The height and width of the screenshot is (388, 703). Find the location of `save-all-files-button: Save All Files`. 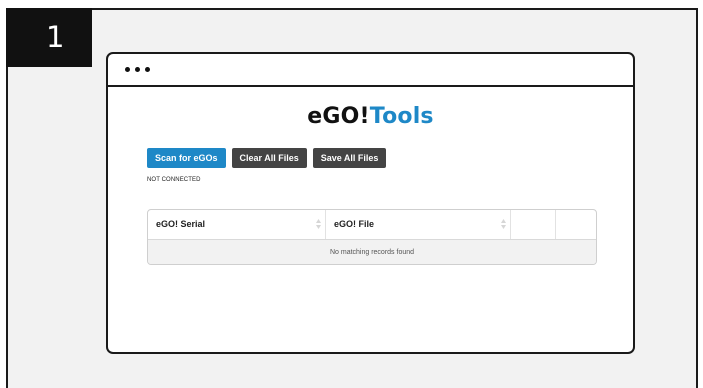

save-all-files-button: Save All Files is located at coordinates (349, 158).